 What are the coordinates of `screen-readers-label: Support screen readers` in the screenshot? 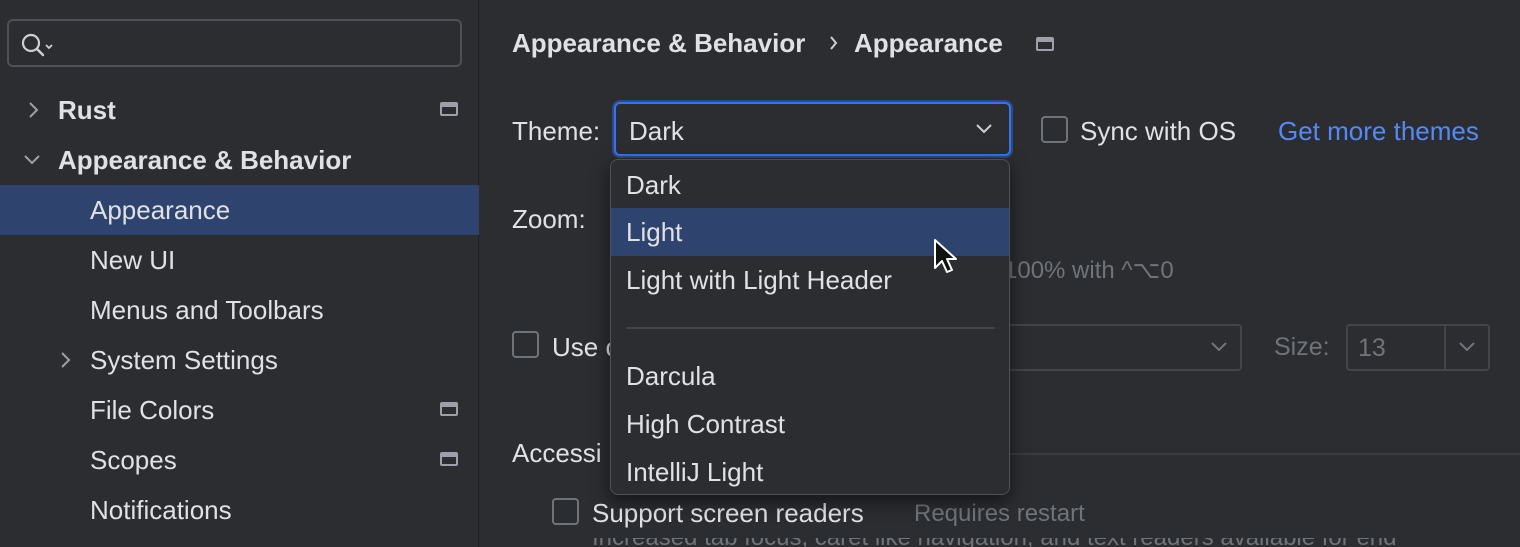 It's located at (728, 513).